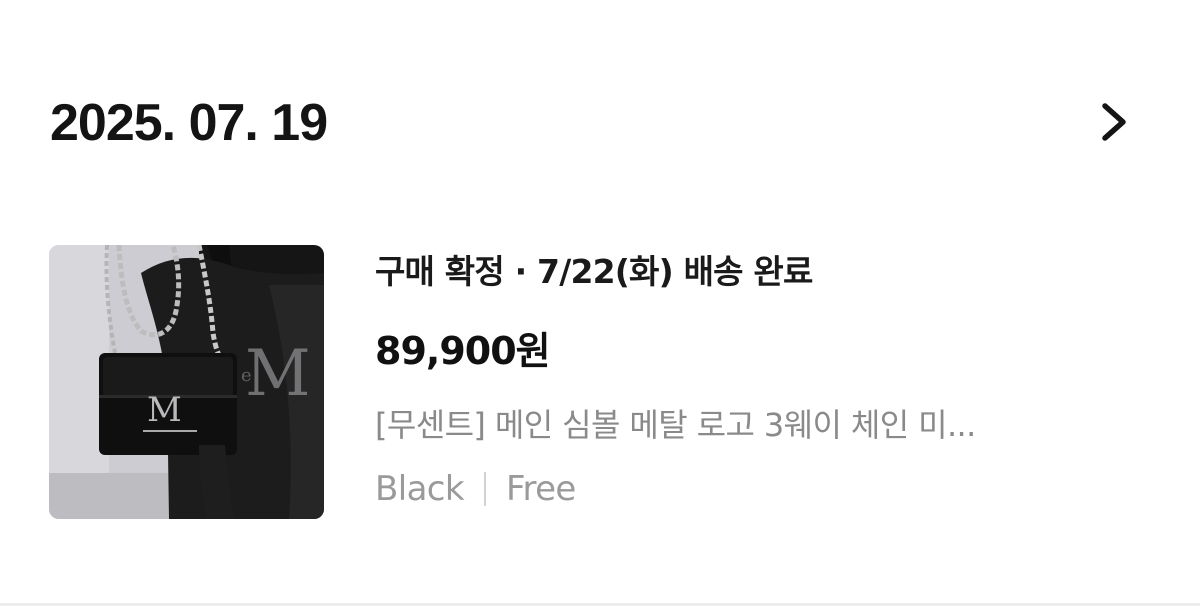 This screenshot has height=606, width=1200. Describe the element at coordinates (186, 382) in the screenshot. I see `product-image: M e M` at that location.